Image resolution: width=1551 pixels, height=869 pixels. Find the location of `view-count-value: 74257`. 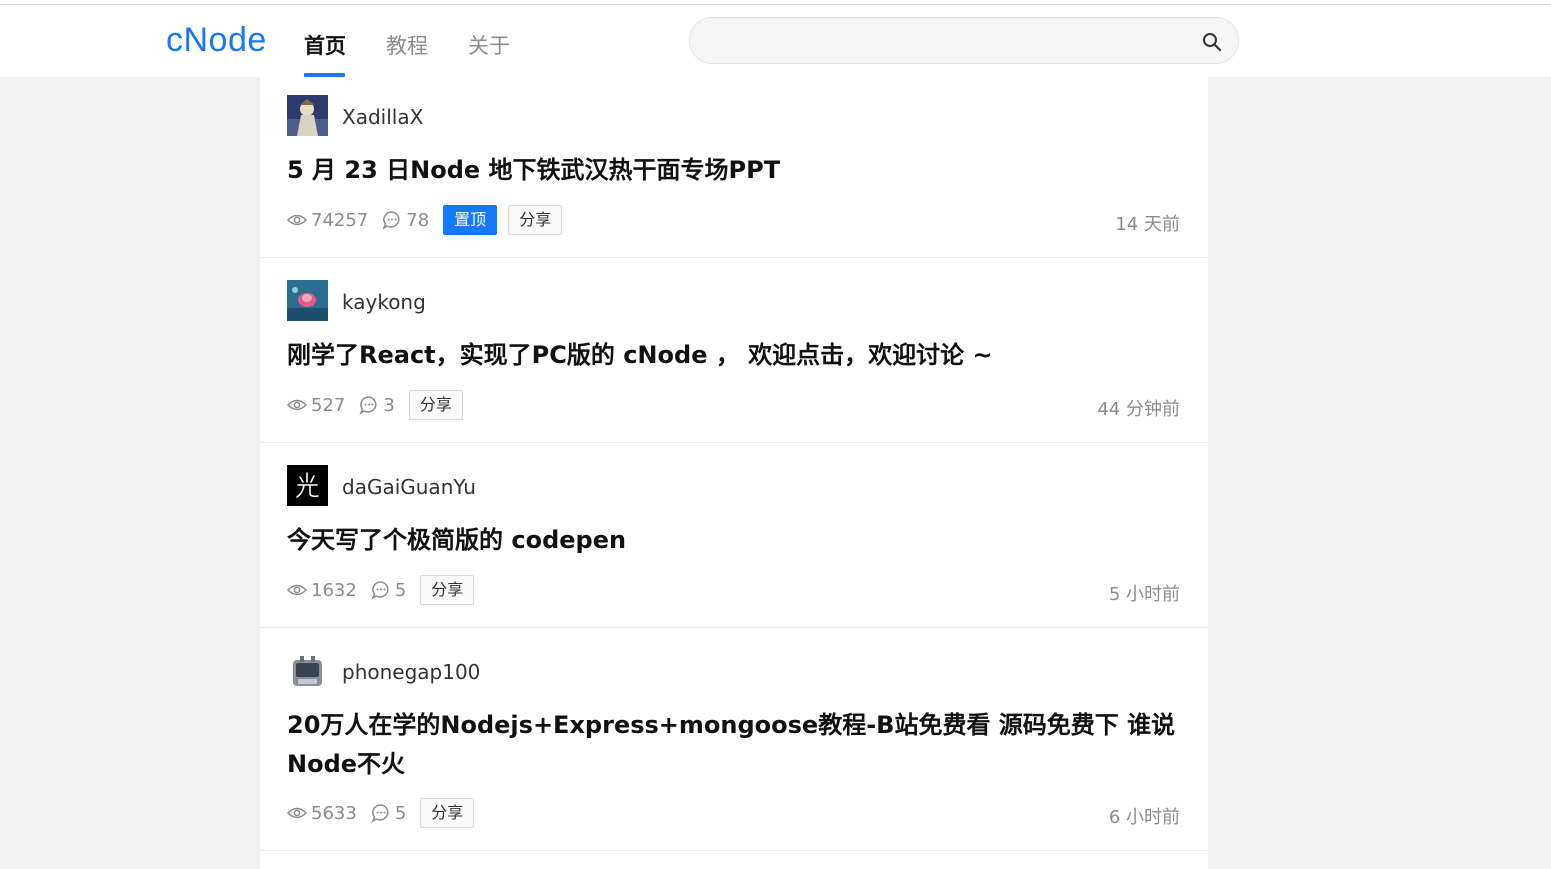

view-count-value: 74257 is located at coordinates (340, 220).